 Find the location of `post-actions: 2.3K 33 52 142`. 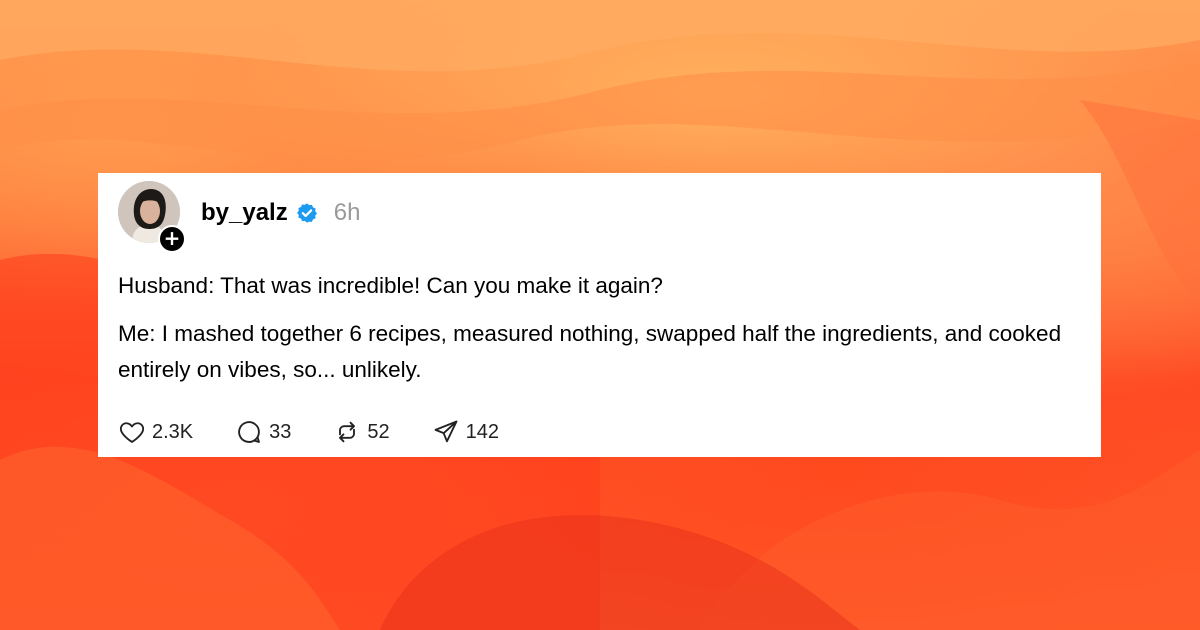

post-actions: 2.3K 33 52 142 is located at coordinates (329, 432).